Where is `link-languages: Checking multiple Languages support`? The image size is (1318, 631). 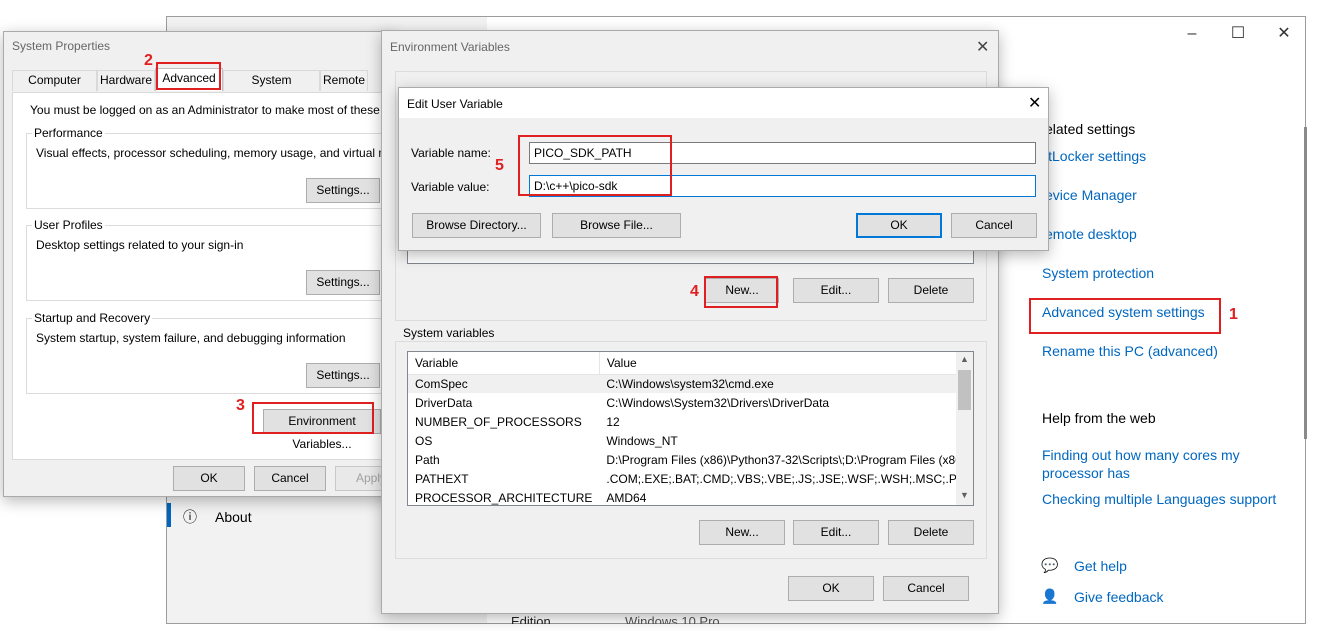
link-languages: Checking multiple Languages support is located at coordinates (1159, 499).